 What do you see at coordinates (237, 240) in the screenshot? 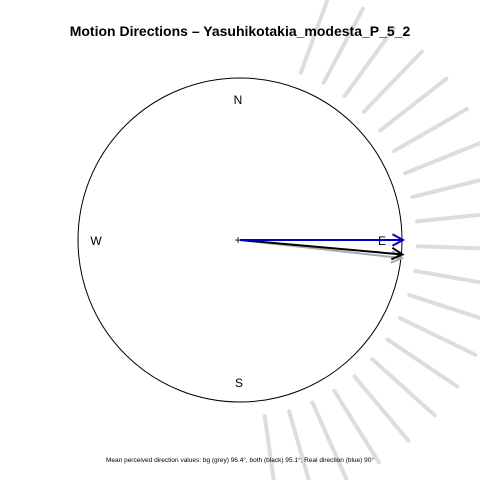
I see `center-mark: +` at bounding box center [237, 240].